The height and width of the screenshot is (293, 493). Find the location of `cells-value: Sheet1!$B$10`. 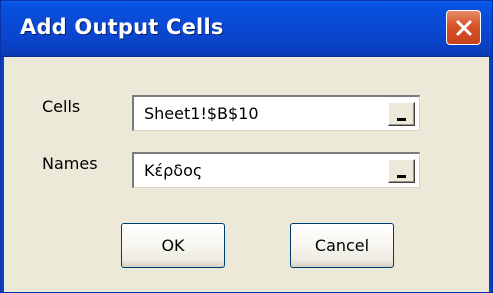

cells-value: Sheet1!$B$10 is located at coordinates (201, 113).